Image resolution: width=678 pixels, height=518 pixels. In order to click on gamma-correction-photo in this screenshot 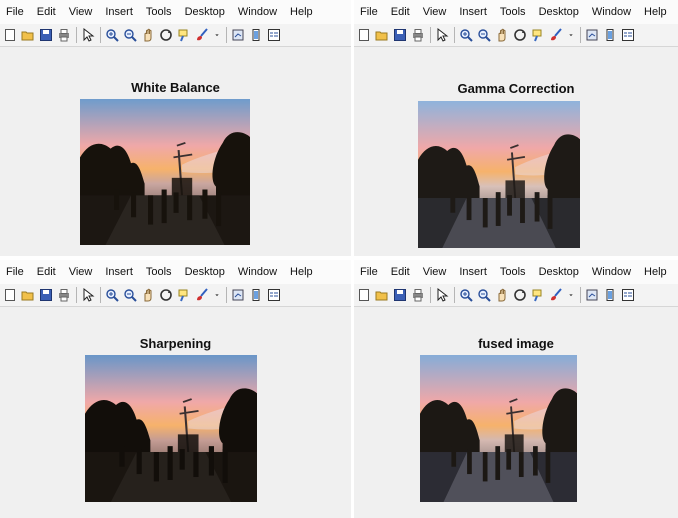, I will do `click(499, 174)`.